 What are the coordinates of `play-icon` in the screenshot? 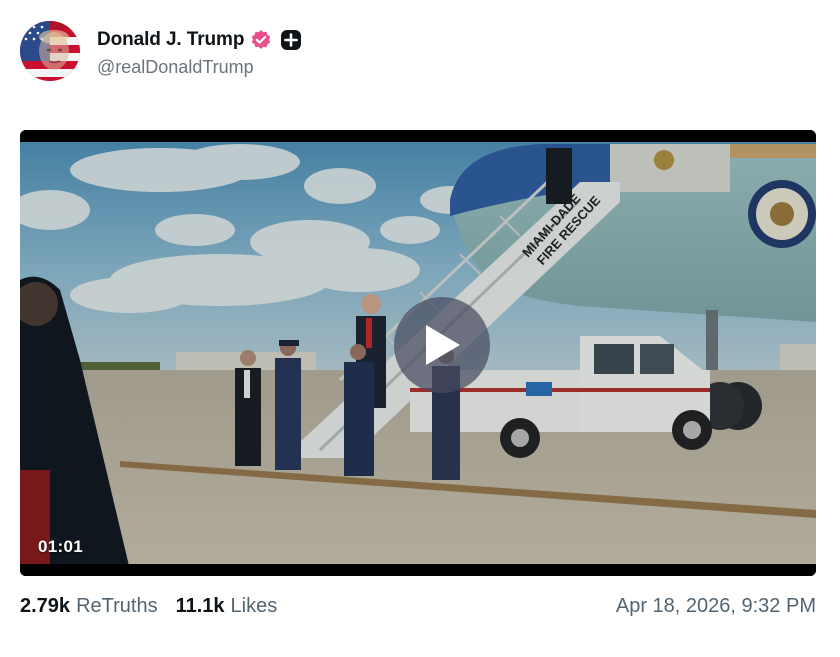 It's located at (442, 345).